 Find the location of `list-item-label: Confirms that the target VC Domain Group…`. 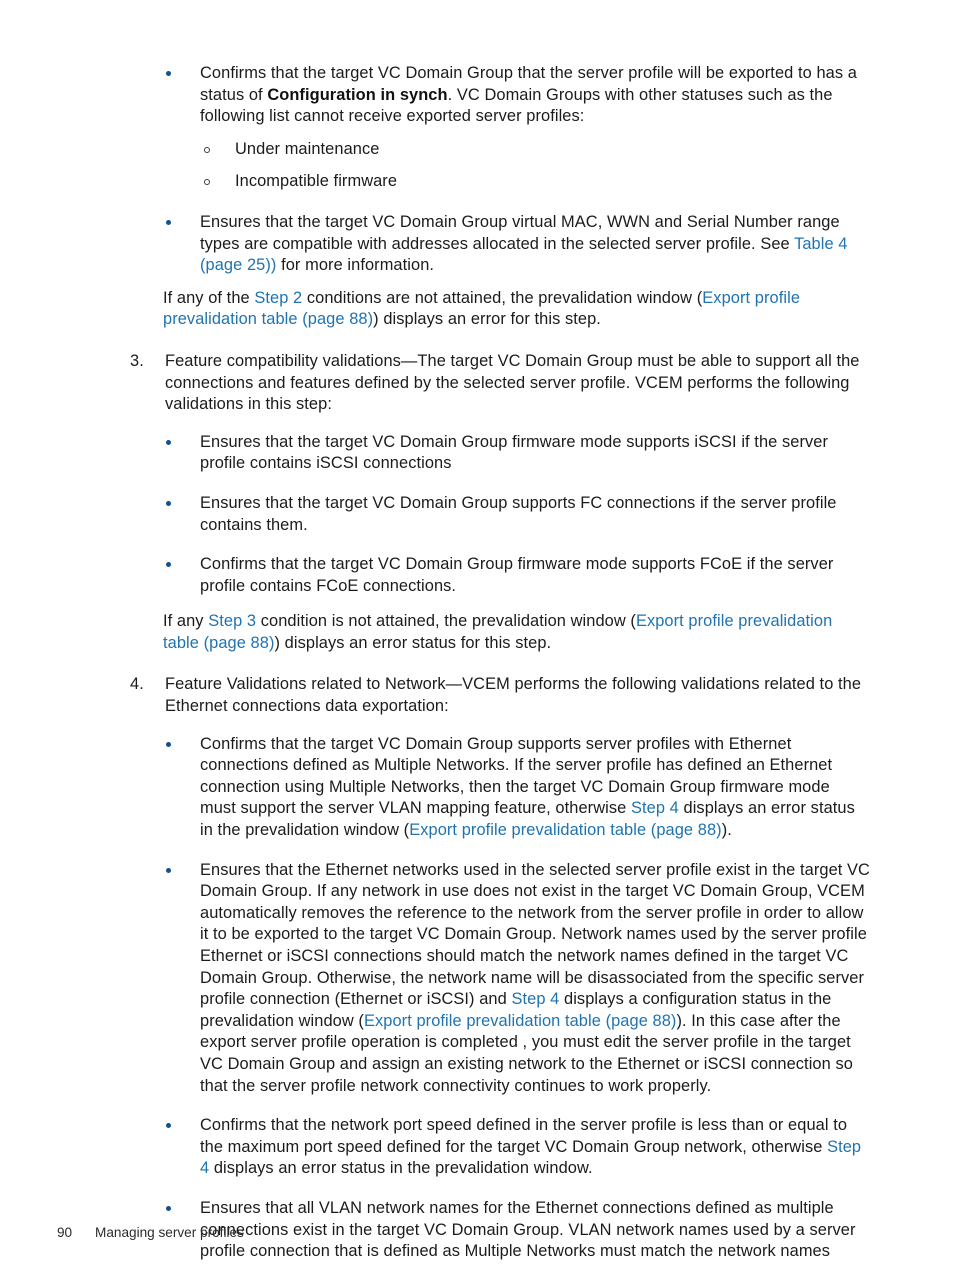

list-item-label: Confirms that the target VC Domain Group… is located at coordinates (517, 575).